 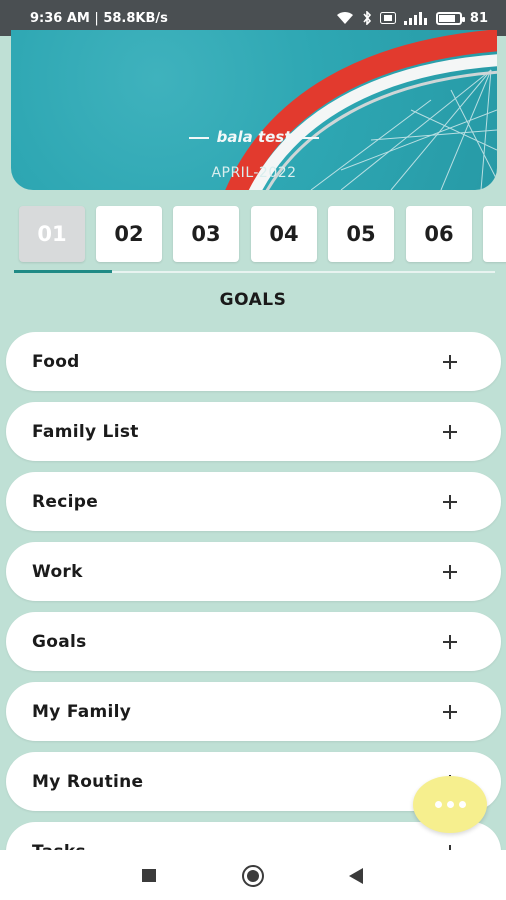 I want to click on battery-icon, so click(x=450, y=18).